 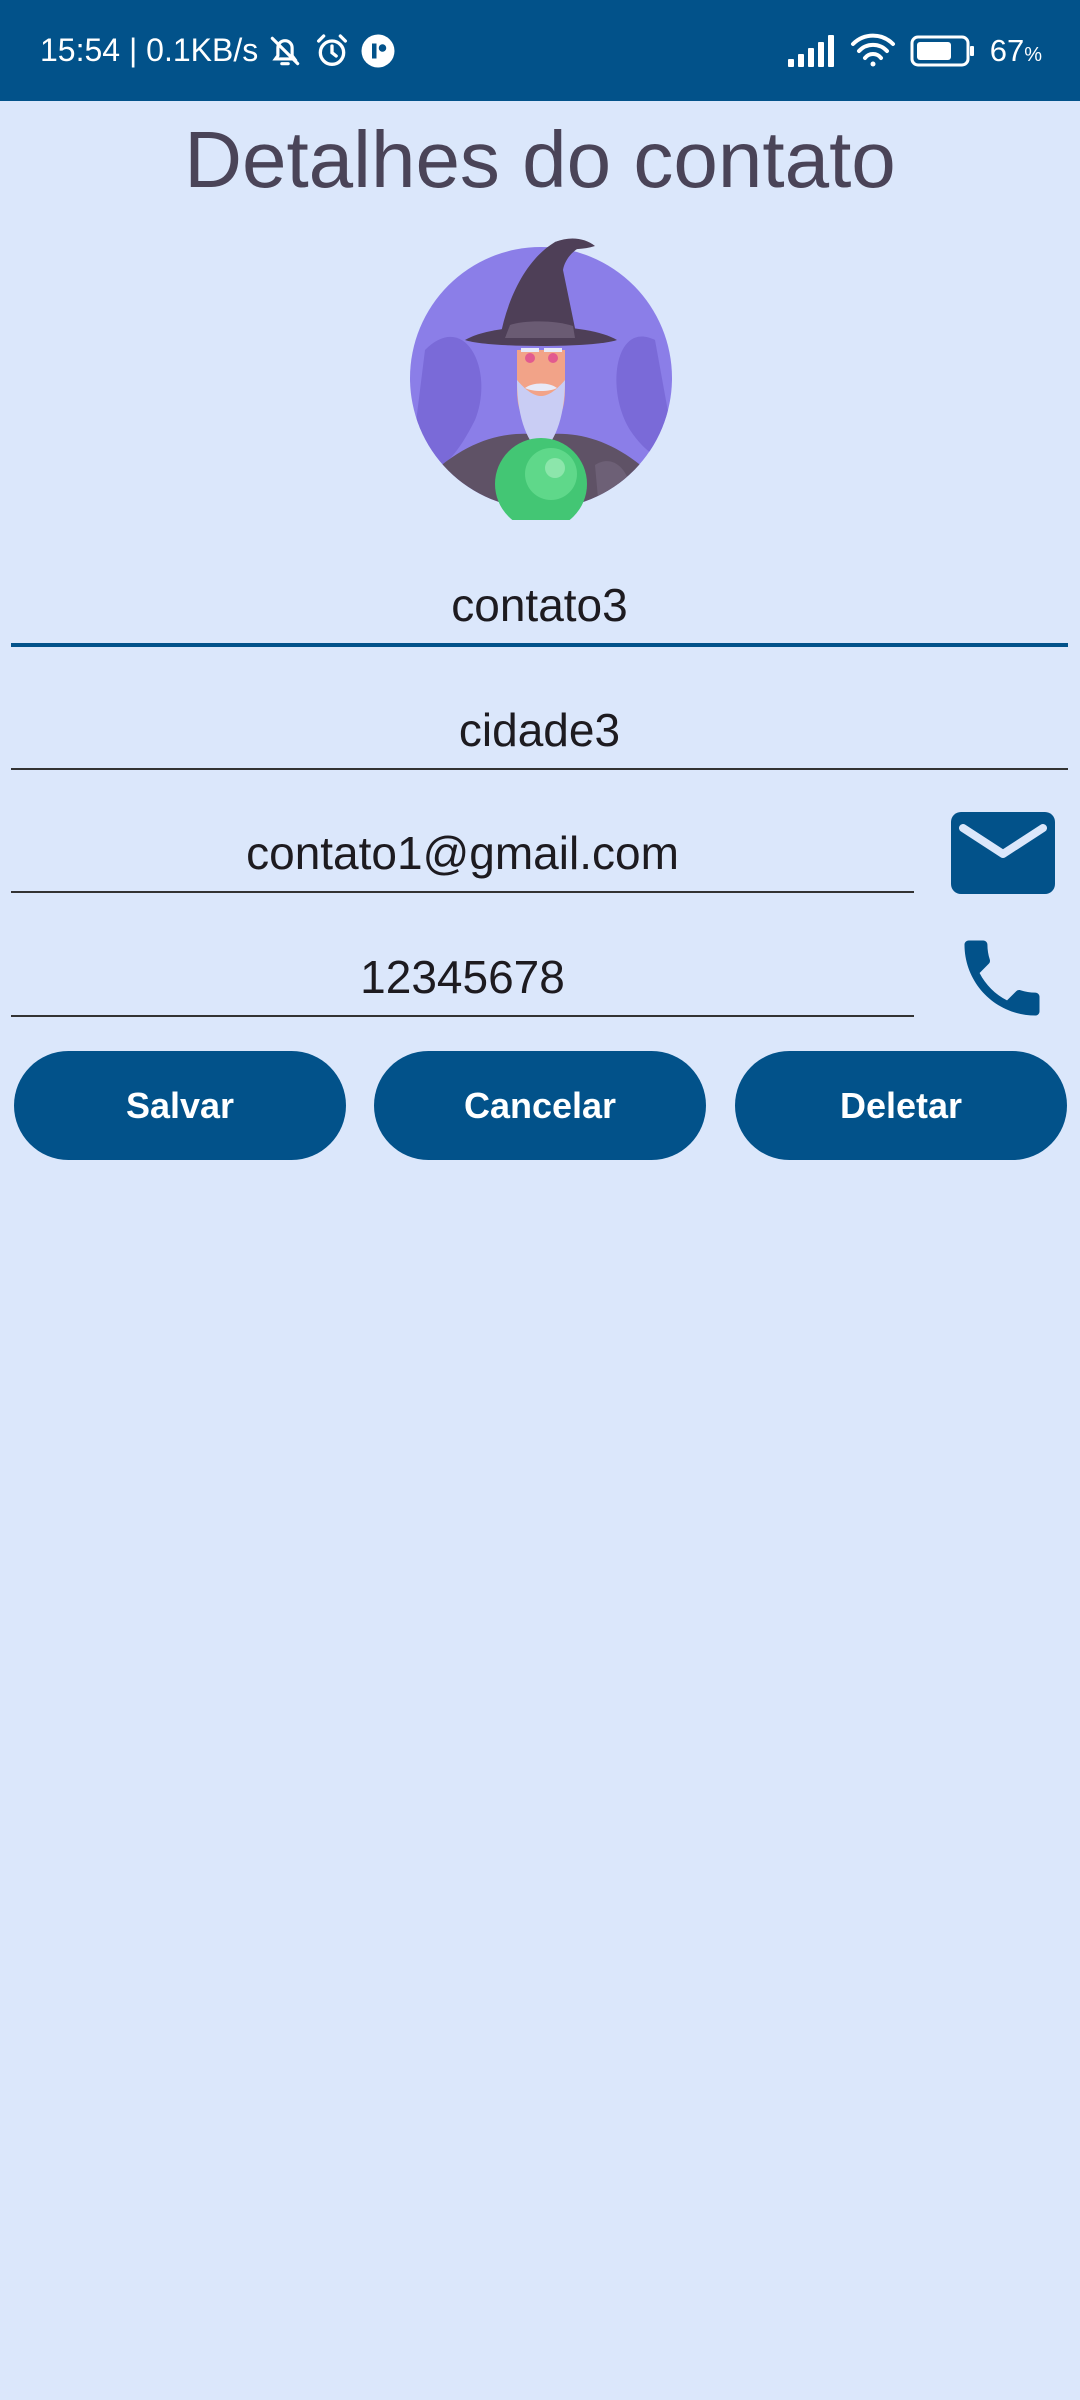 What do you see at coordinates (149, 50) in the screenshot?
I see `status-time-speed: 15:54 | 0.1KB/s` at bounding box center [149, 50].